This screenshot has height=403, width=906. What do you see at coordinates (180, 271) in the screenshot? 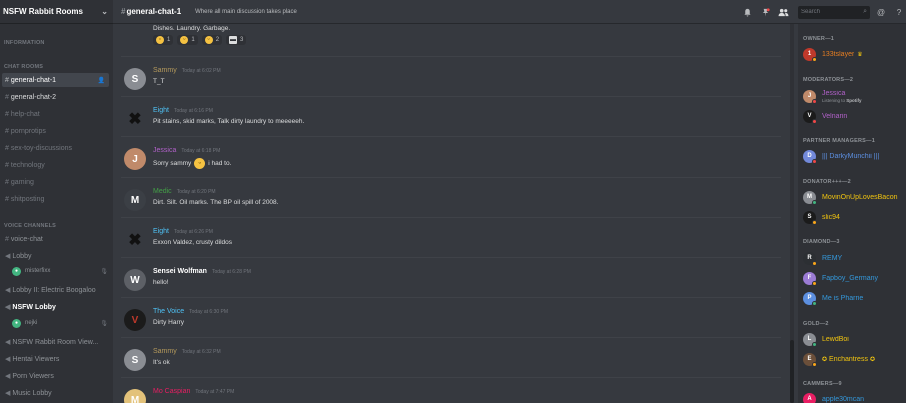
I see `message-author: Sensei Wolfman` at bounding box center [180, 271].